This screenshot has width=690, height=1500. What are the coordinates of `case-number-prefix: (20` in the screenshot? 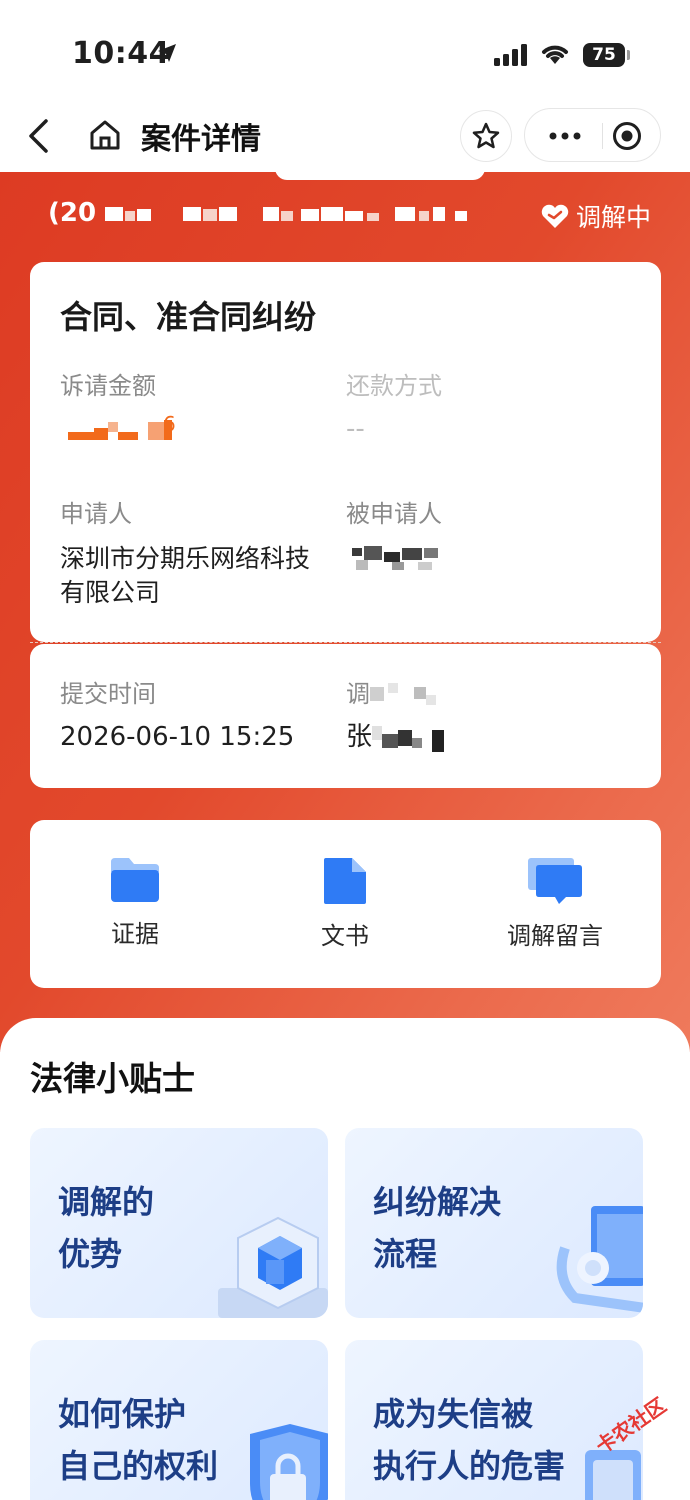 It's located at (72, 213).